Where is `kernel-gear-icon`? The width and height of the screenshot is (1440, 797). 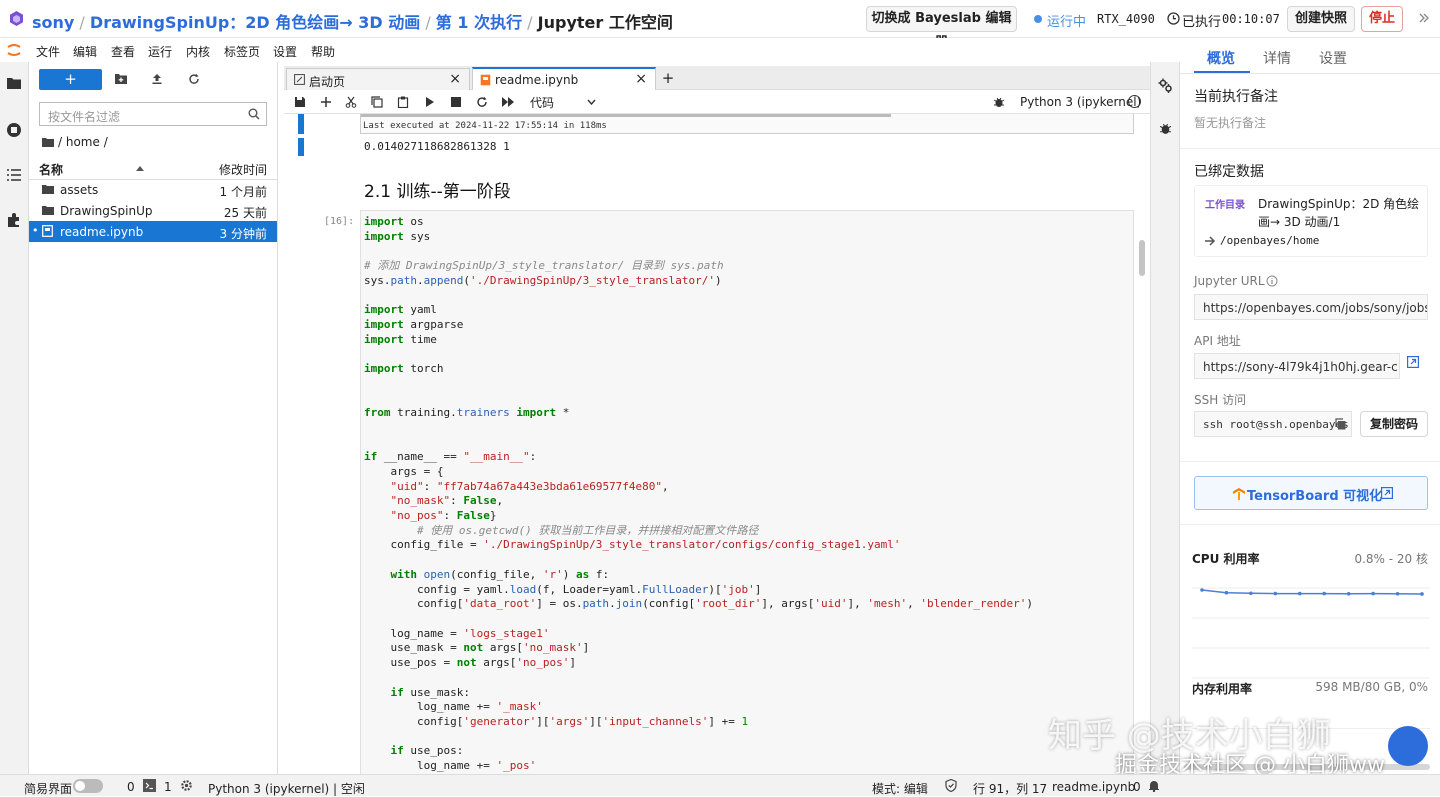 kernel-gear-icon is located at coordinates (186, 785).